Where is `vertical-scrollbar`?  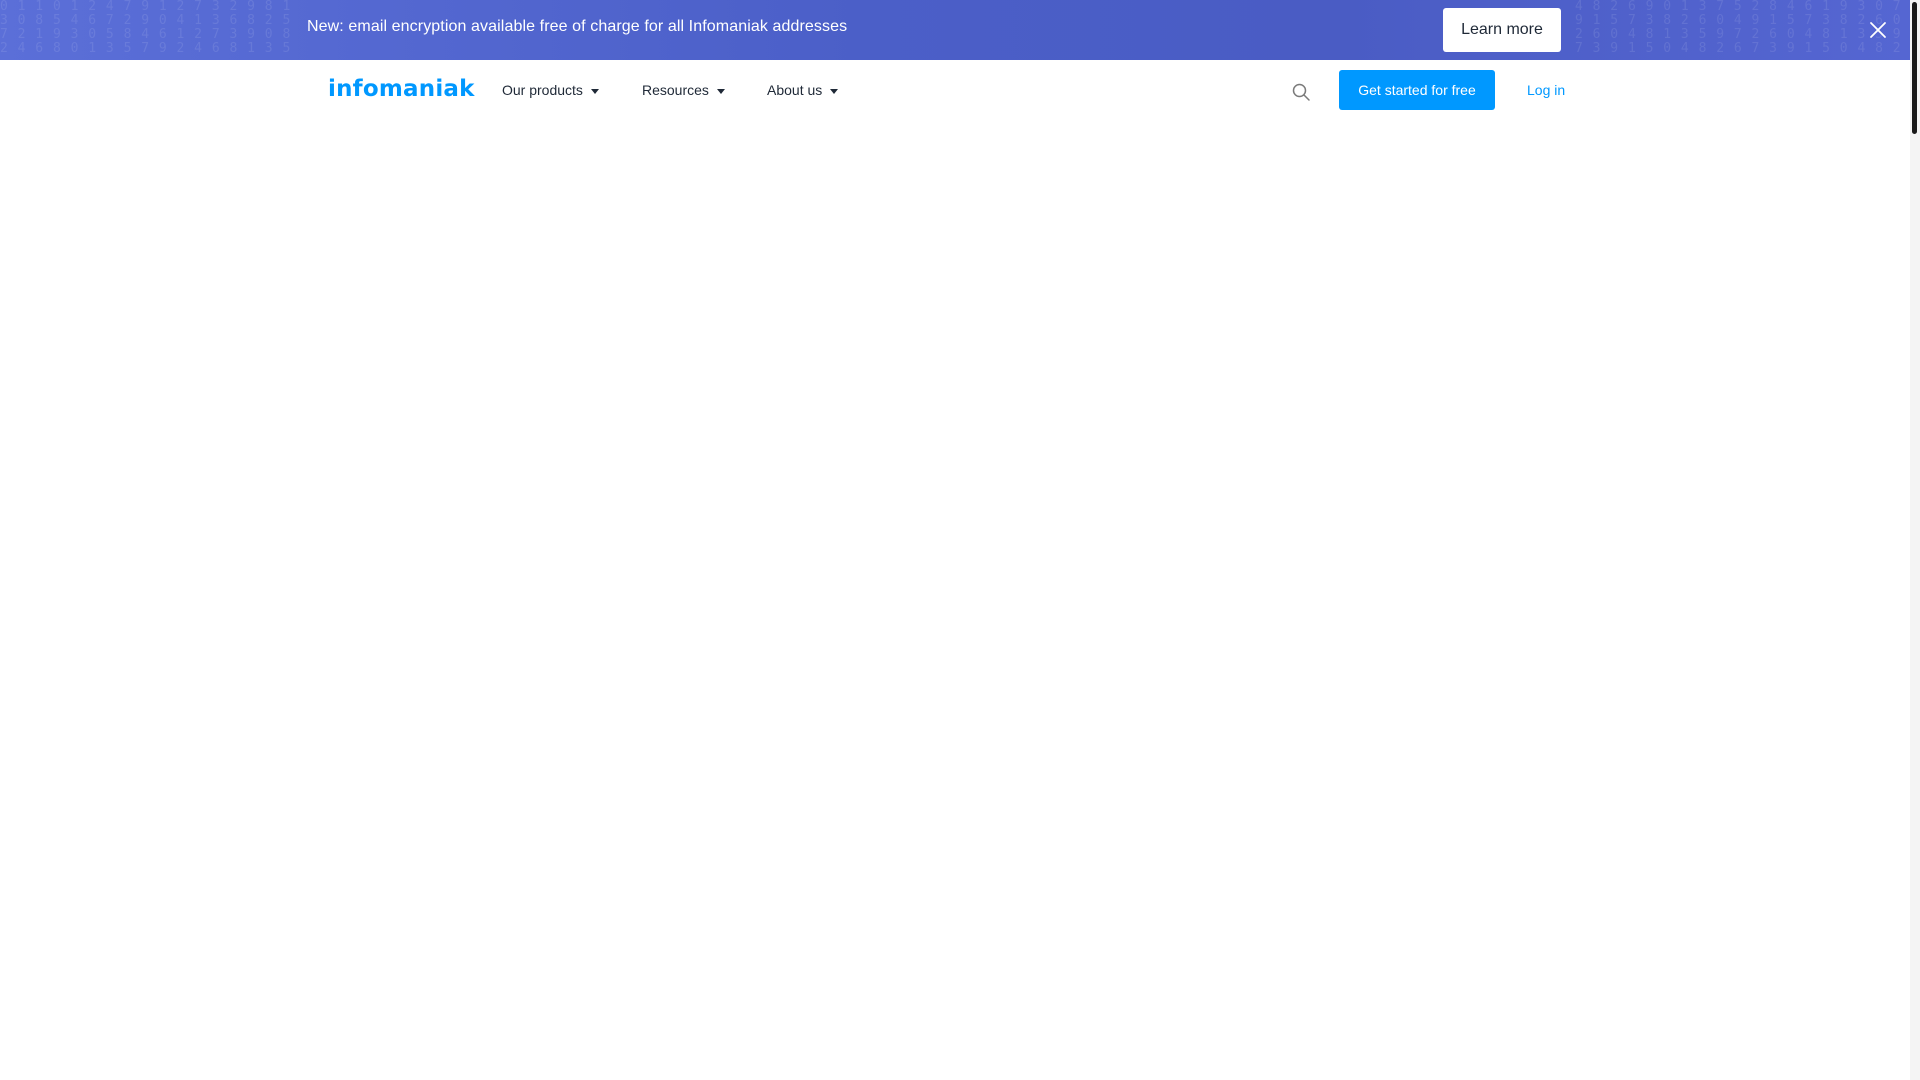 vertical-scrollbar is located at coordinates (1915, 540).